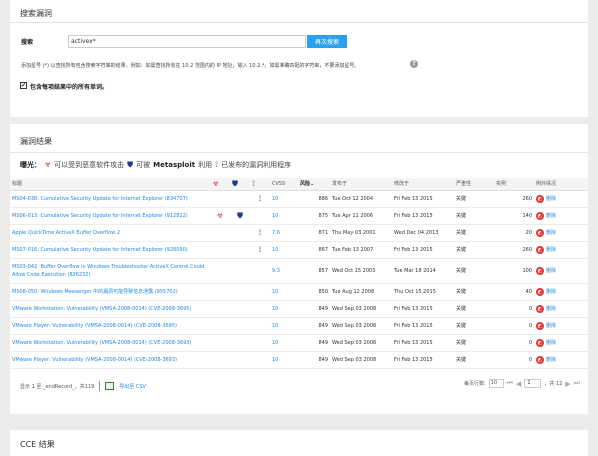 This screenshot has height=456, width=598. I want to click on all-words-checkbox: ✔, so click(23, 85).